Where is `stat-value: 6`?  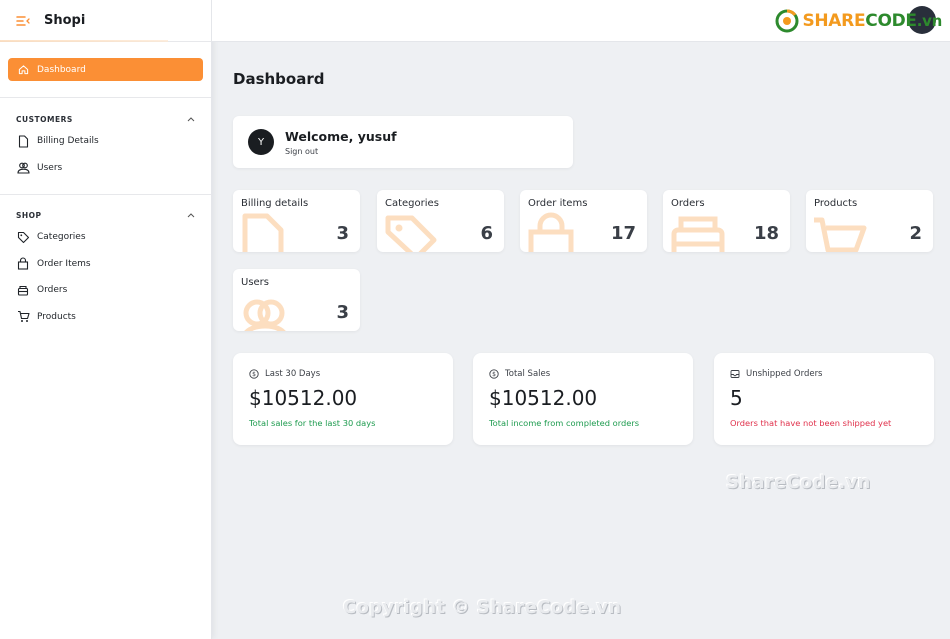
stat-value: 6 is located at coordinates (486, 233).